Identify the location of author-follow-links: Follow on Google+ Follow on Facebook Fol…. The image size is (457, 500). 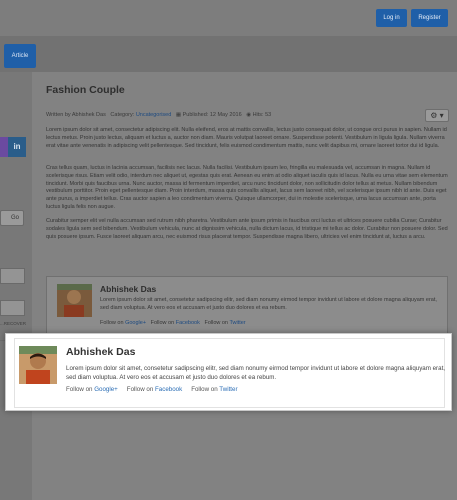
(173, 323).